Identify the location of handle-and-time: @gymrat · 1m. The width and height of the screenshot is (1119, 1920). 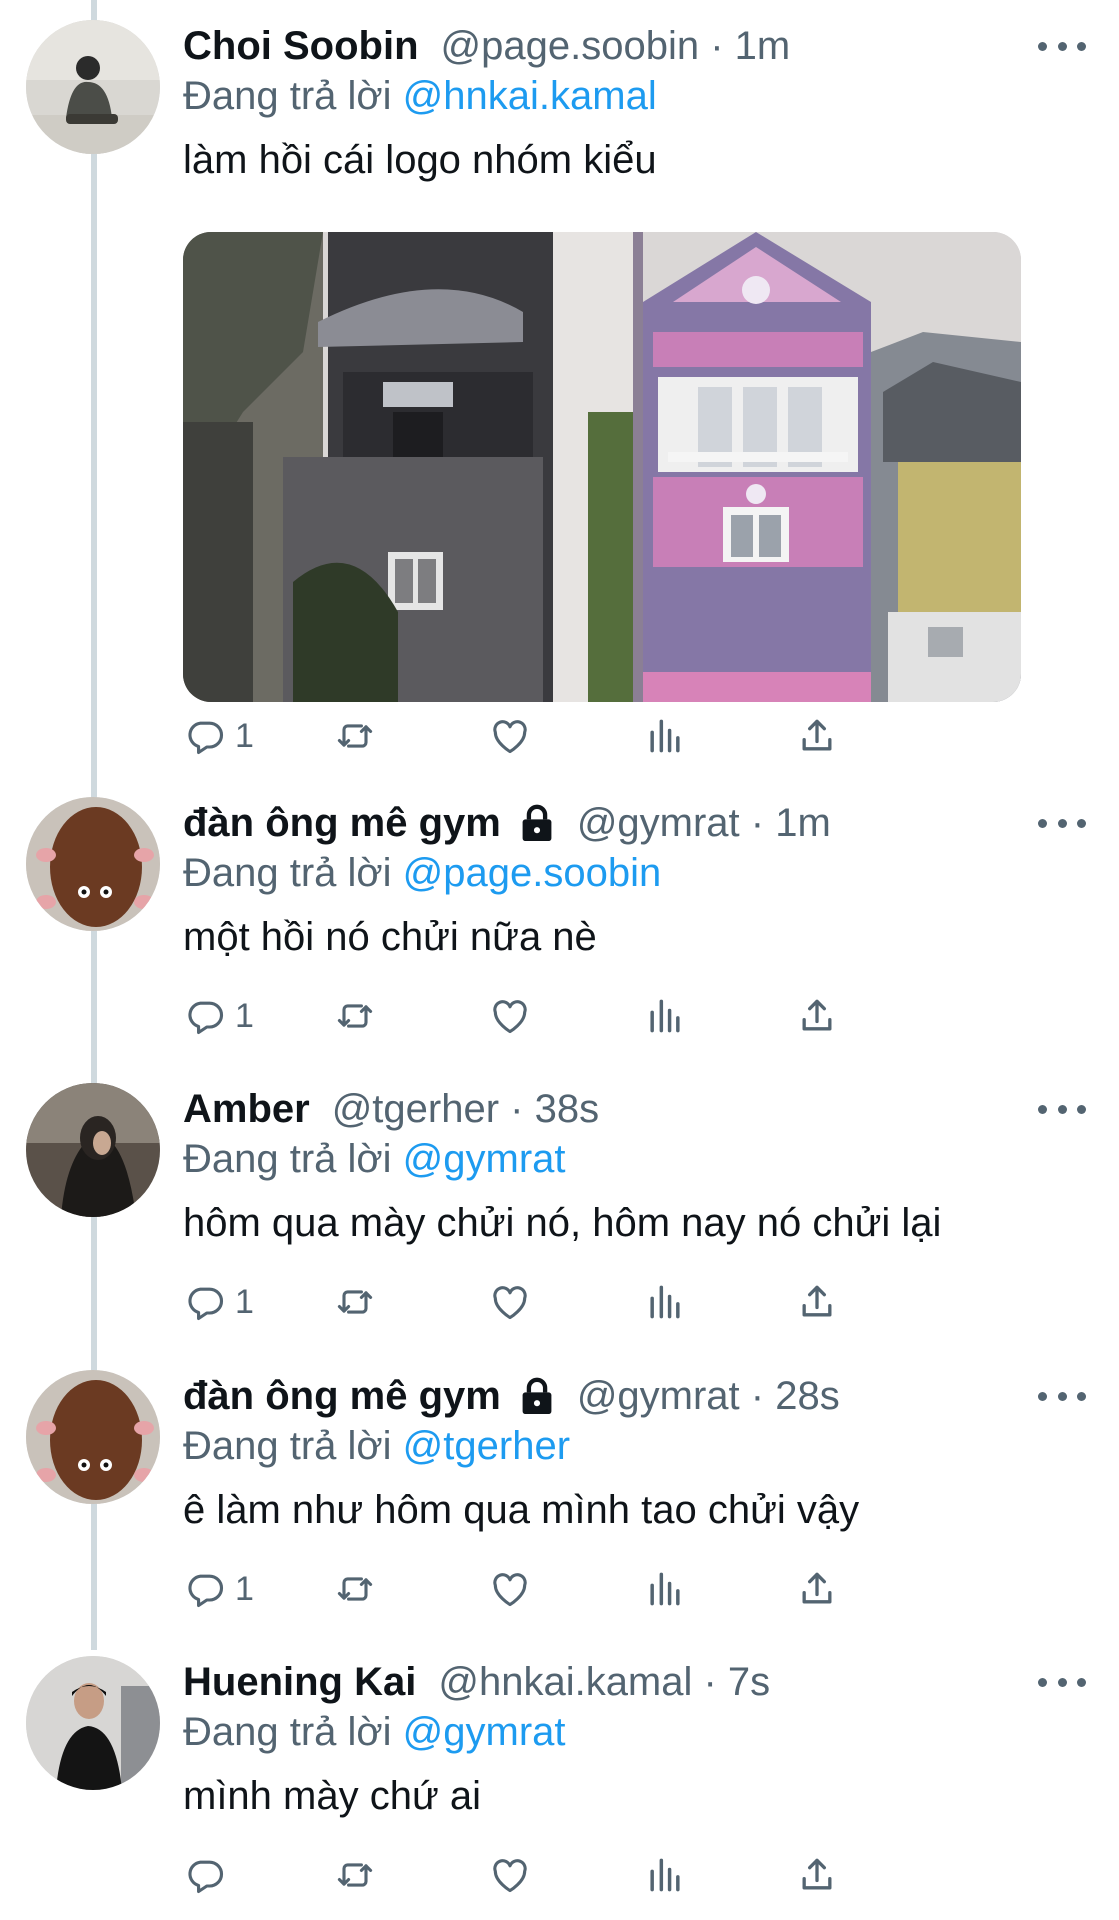
(704, 823).